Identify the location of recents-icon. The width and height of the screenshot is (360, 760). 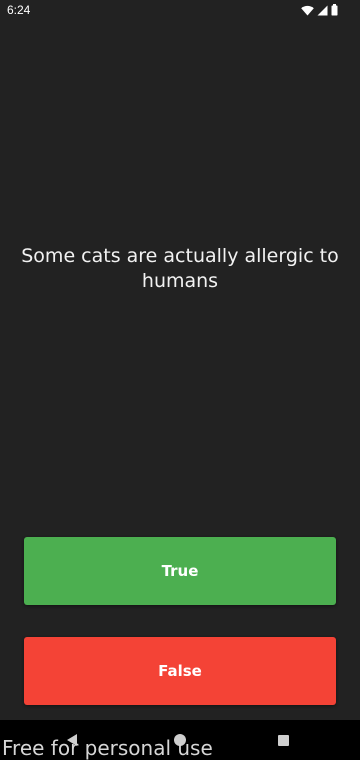
(283, 740).